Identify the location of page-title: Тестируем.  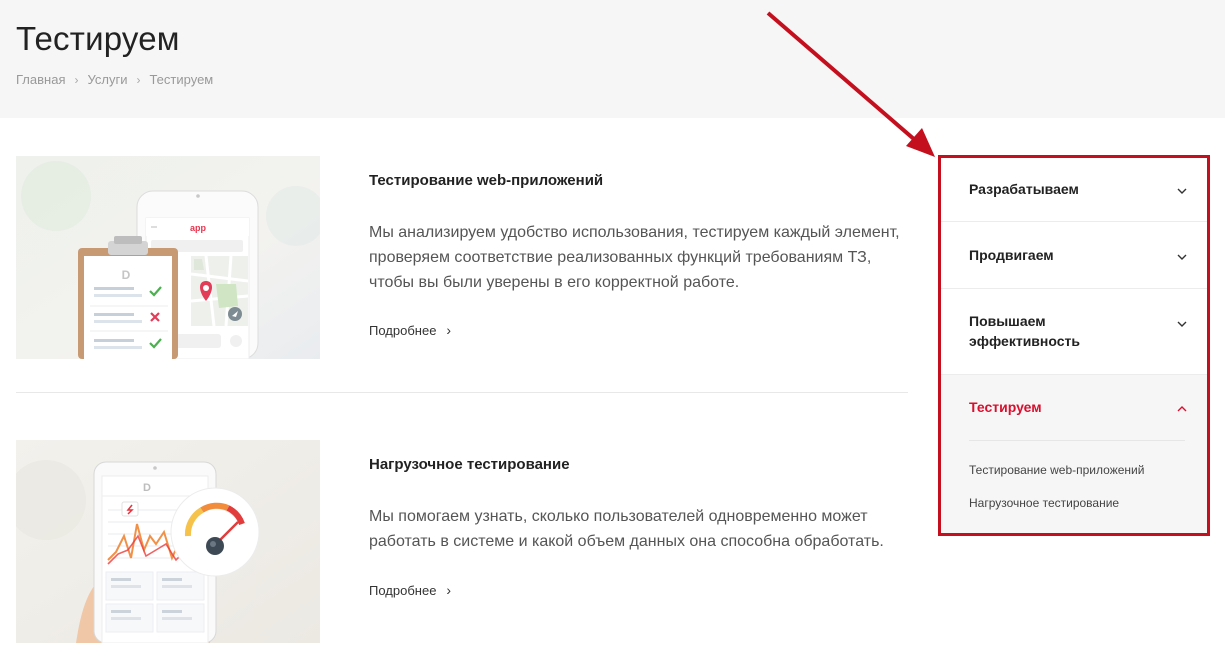
(98, 38).